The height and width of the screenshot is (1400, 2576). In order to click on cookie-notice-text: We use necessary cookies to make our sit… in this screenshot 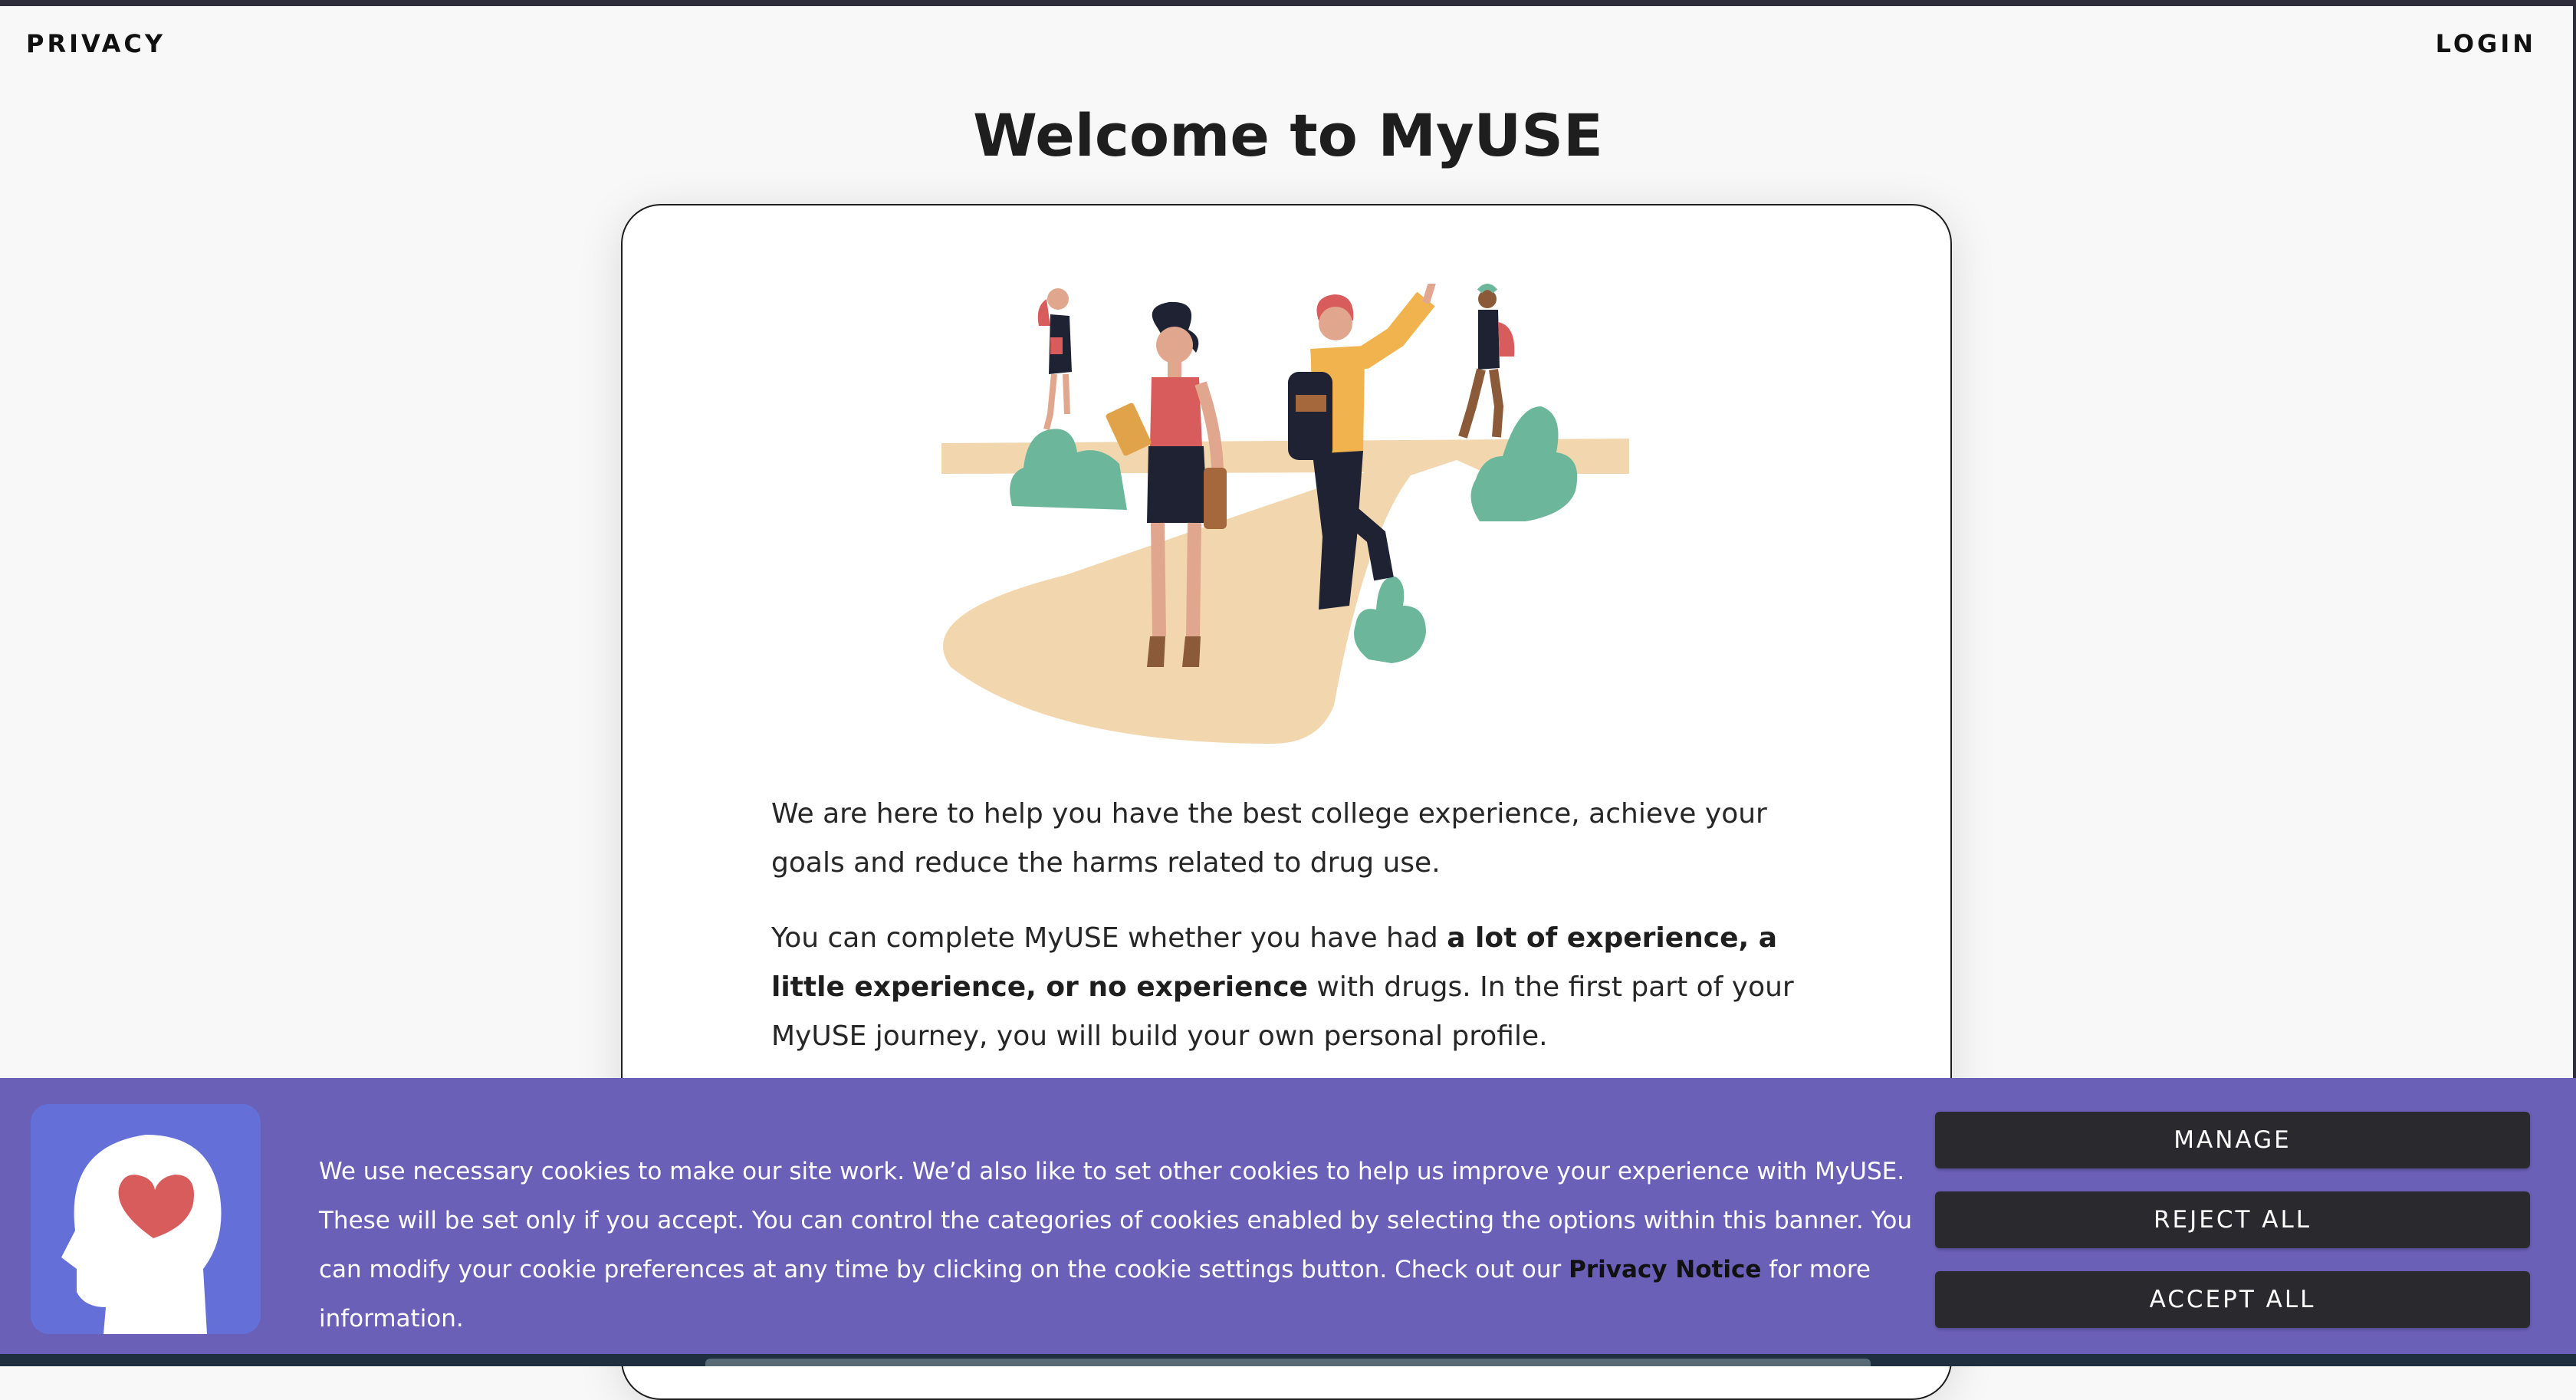, I will do `click(1116, 1245)`.